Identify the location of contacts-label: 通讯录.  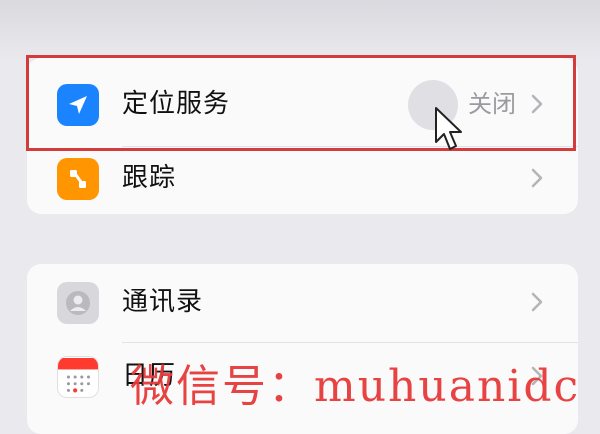
(163, 302).